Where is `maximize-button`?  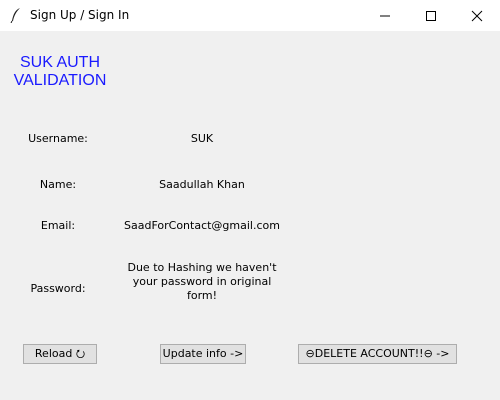
maximize-button is located at coordinates (431, 15).